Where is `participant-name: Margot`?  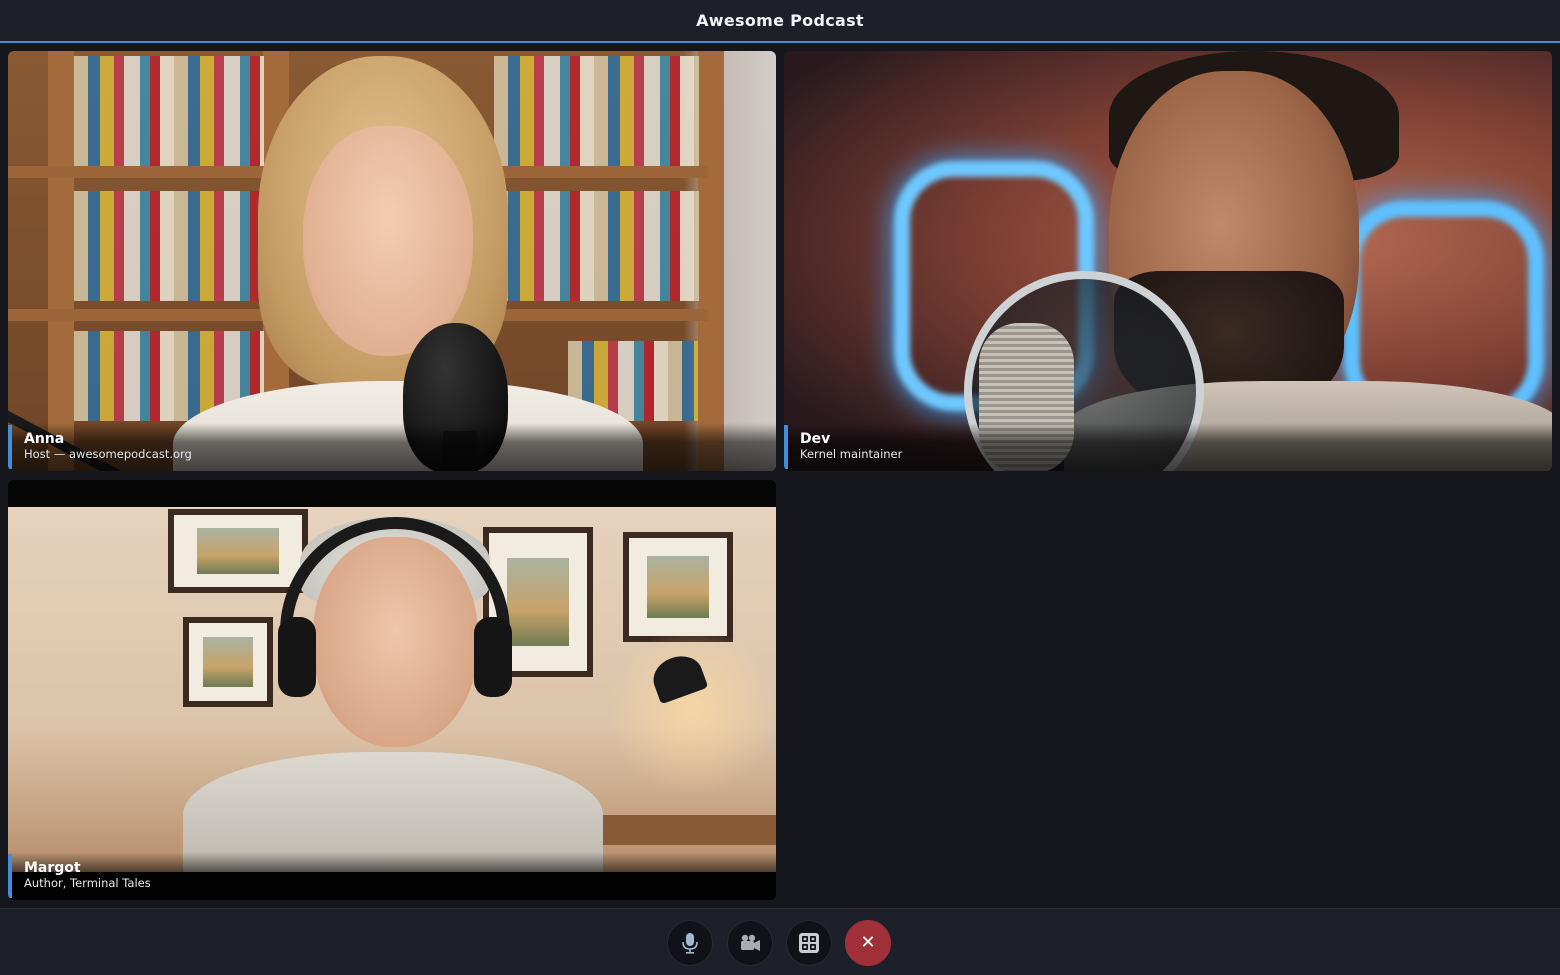 participant-name: Margot is located at coordinates (52, 868).